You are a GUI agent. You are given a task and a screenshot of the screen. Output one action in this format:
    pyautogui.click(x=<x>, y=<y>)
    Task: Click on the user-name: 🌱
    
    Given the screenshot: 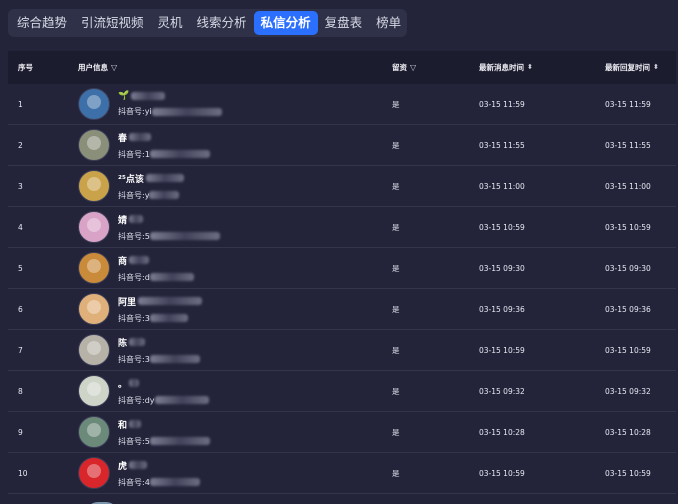 What is the action you would take?
    pyautogui.click(x=170, y=96)
    